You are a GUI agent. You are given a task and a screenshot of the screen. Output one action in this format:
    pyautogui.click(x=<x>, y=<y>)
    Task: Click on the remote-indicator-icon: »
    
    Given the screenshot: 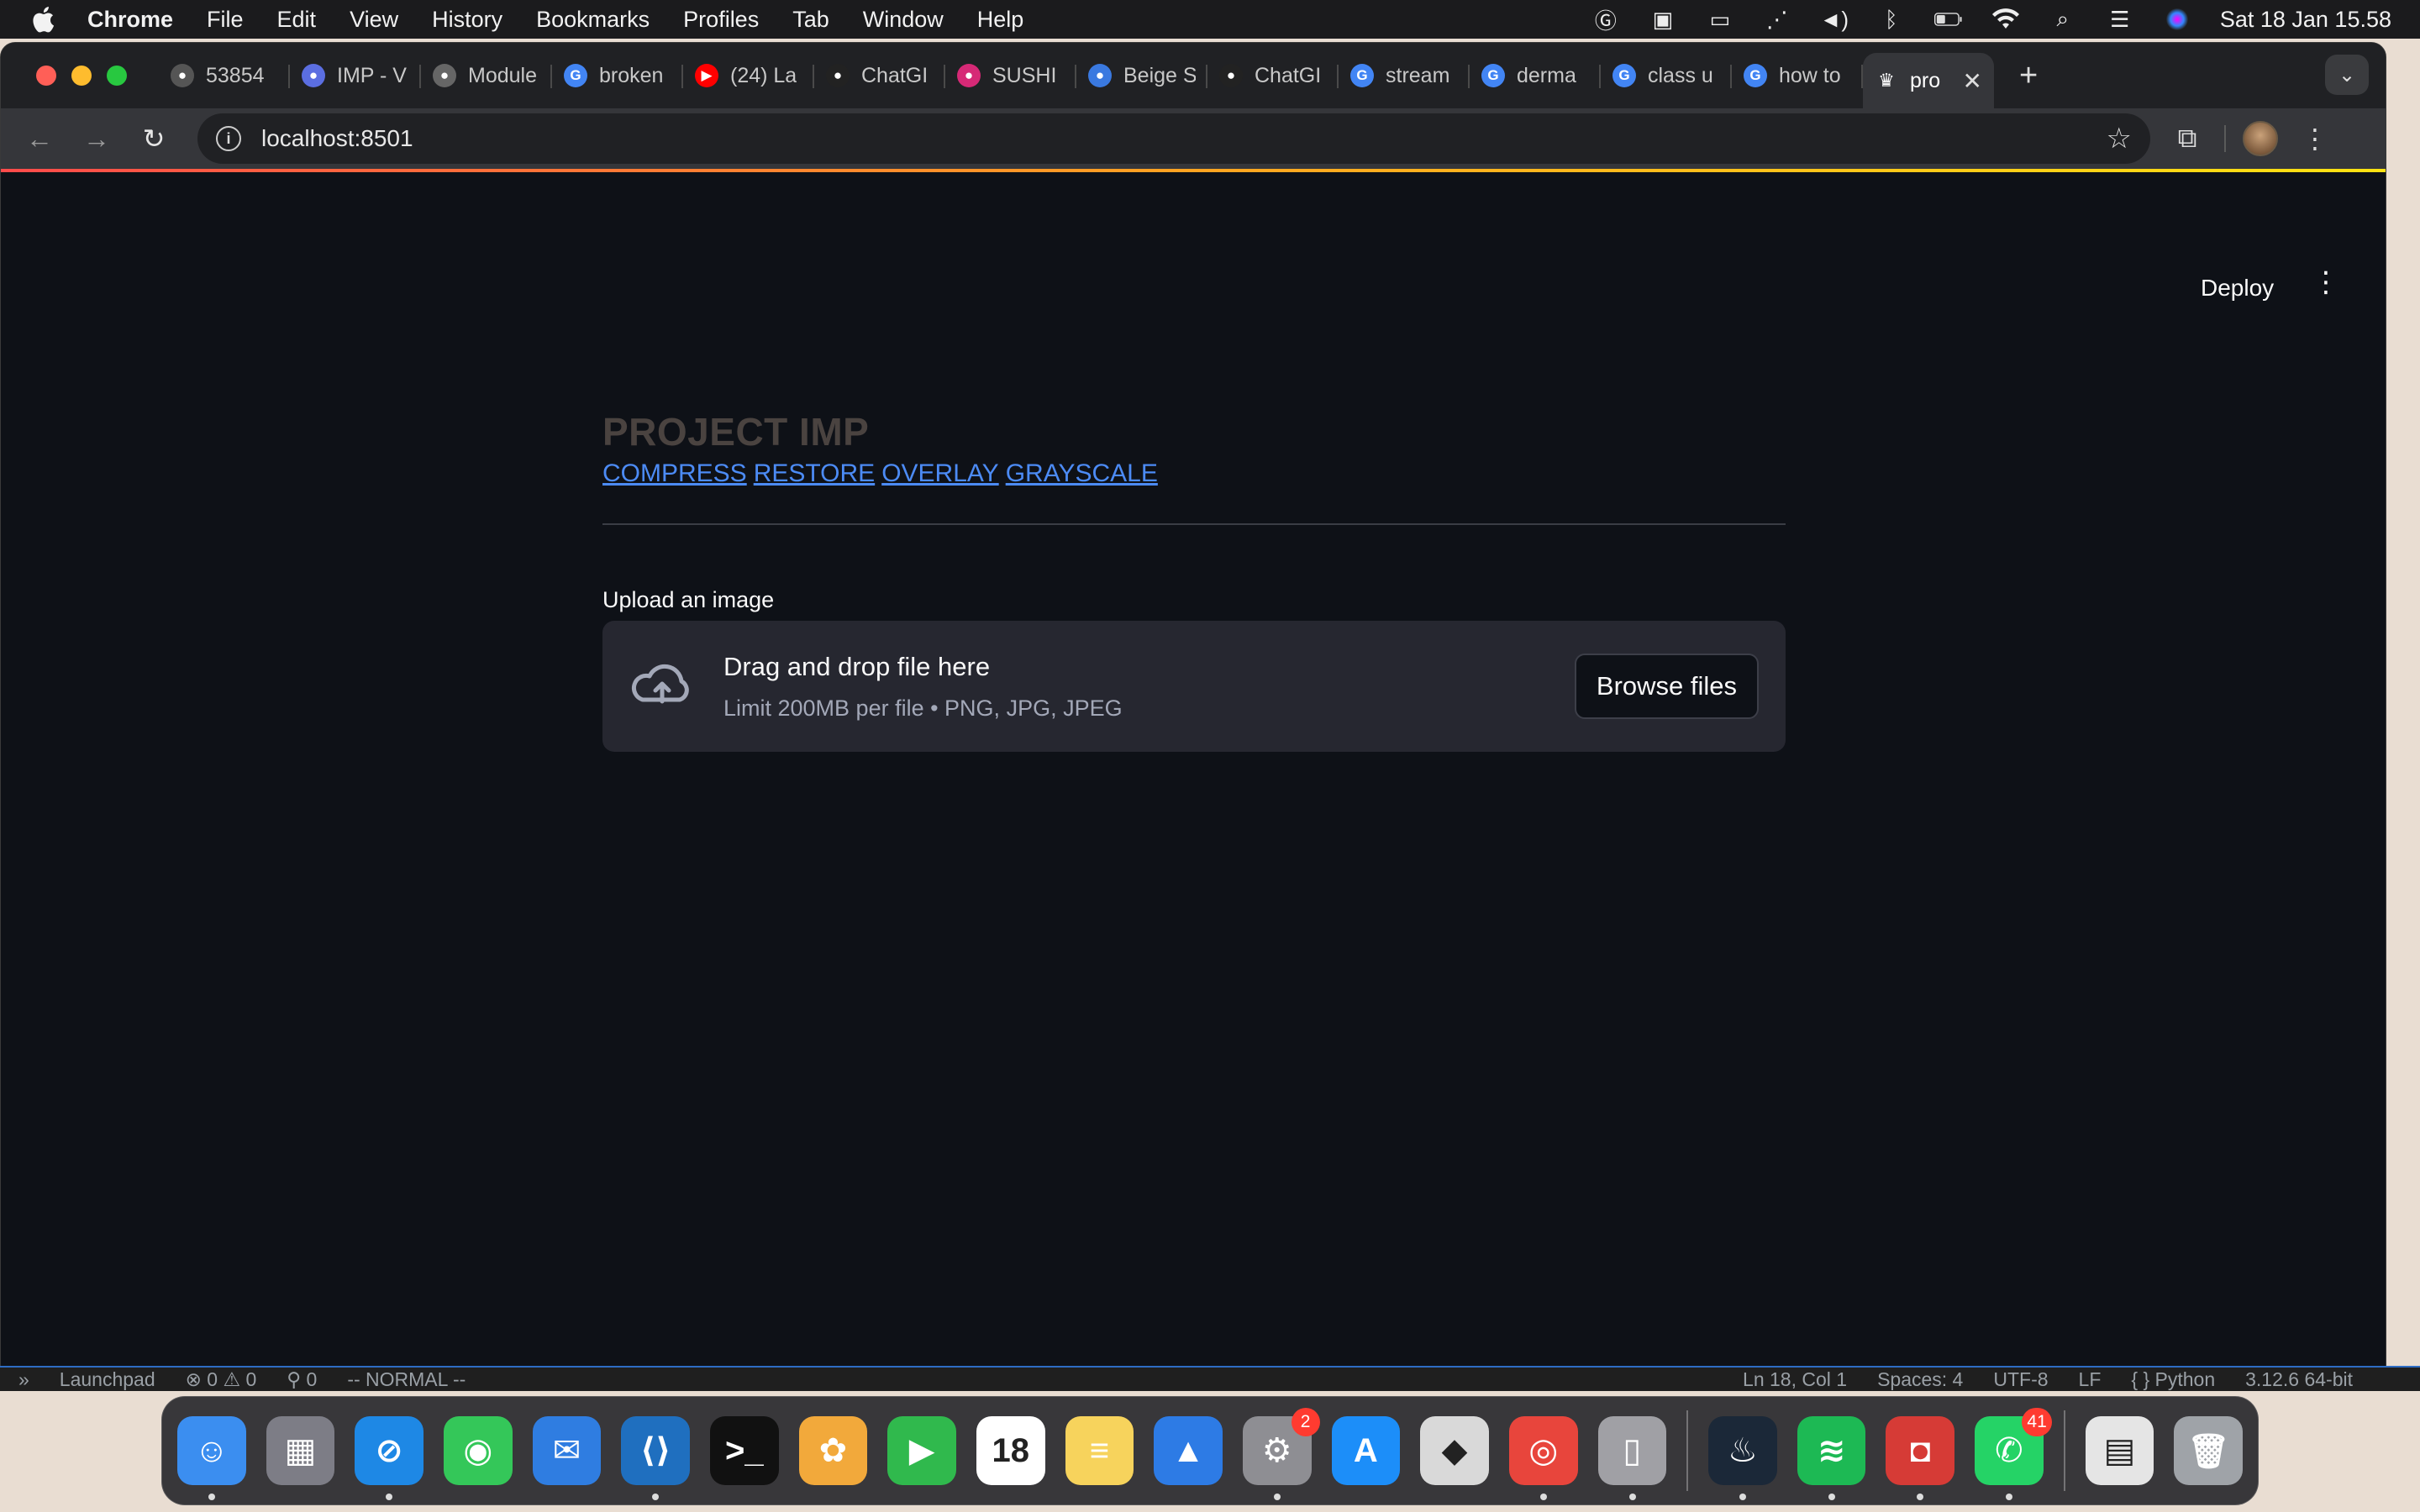 What is the action you would take?
    pyautogui.click(x=23, y=1379)
    